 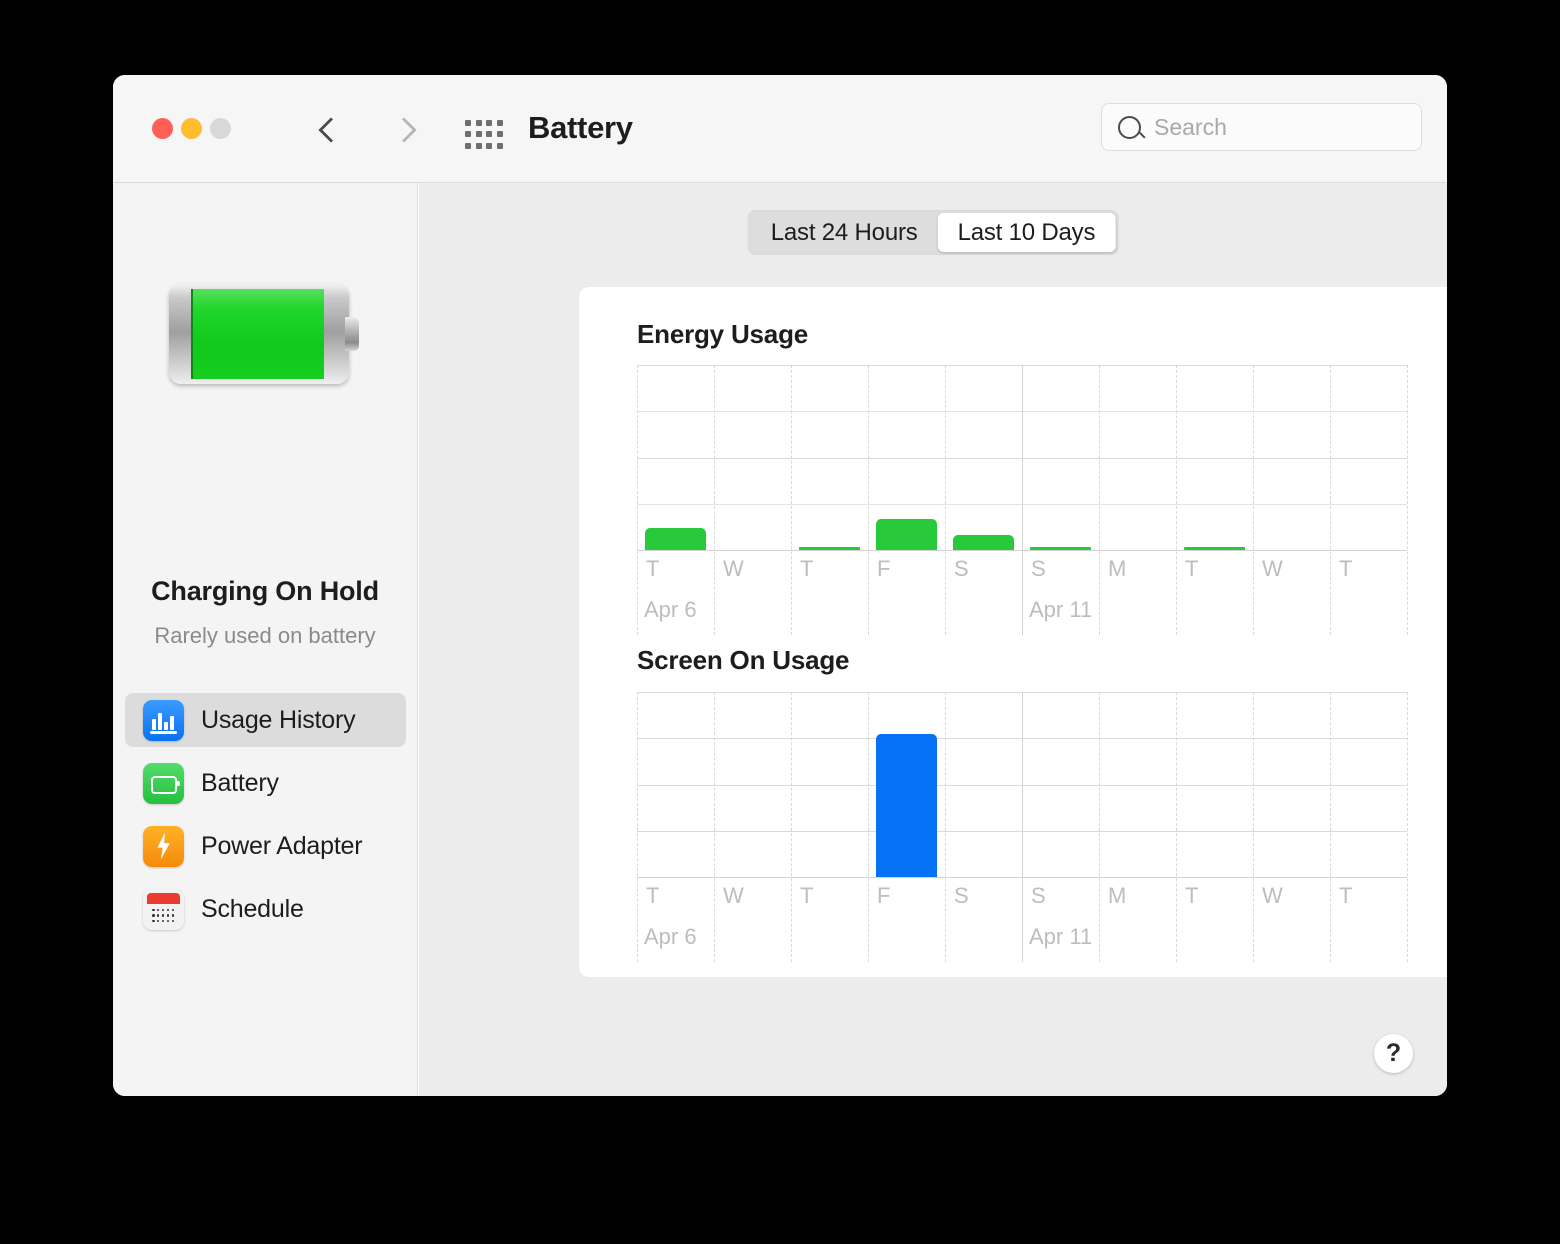 I want to click on zoom-button, so click(x=220, y=128).